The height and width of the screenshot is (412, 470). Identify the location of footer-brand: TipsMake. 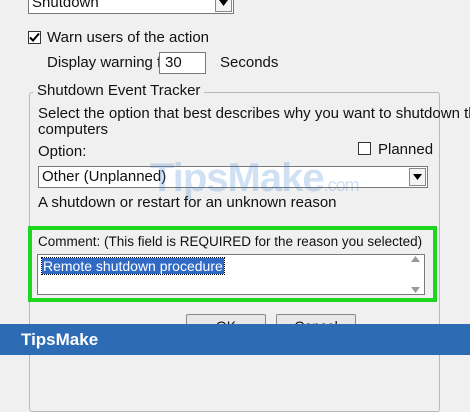
(60, 339).